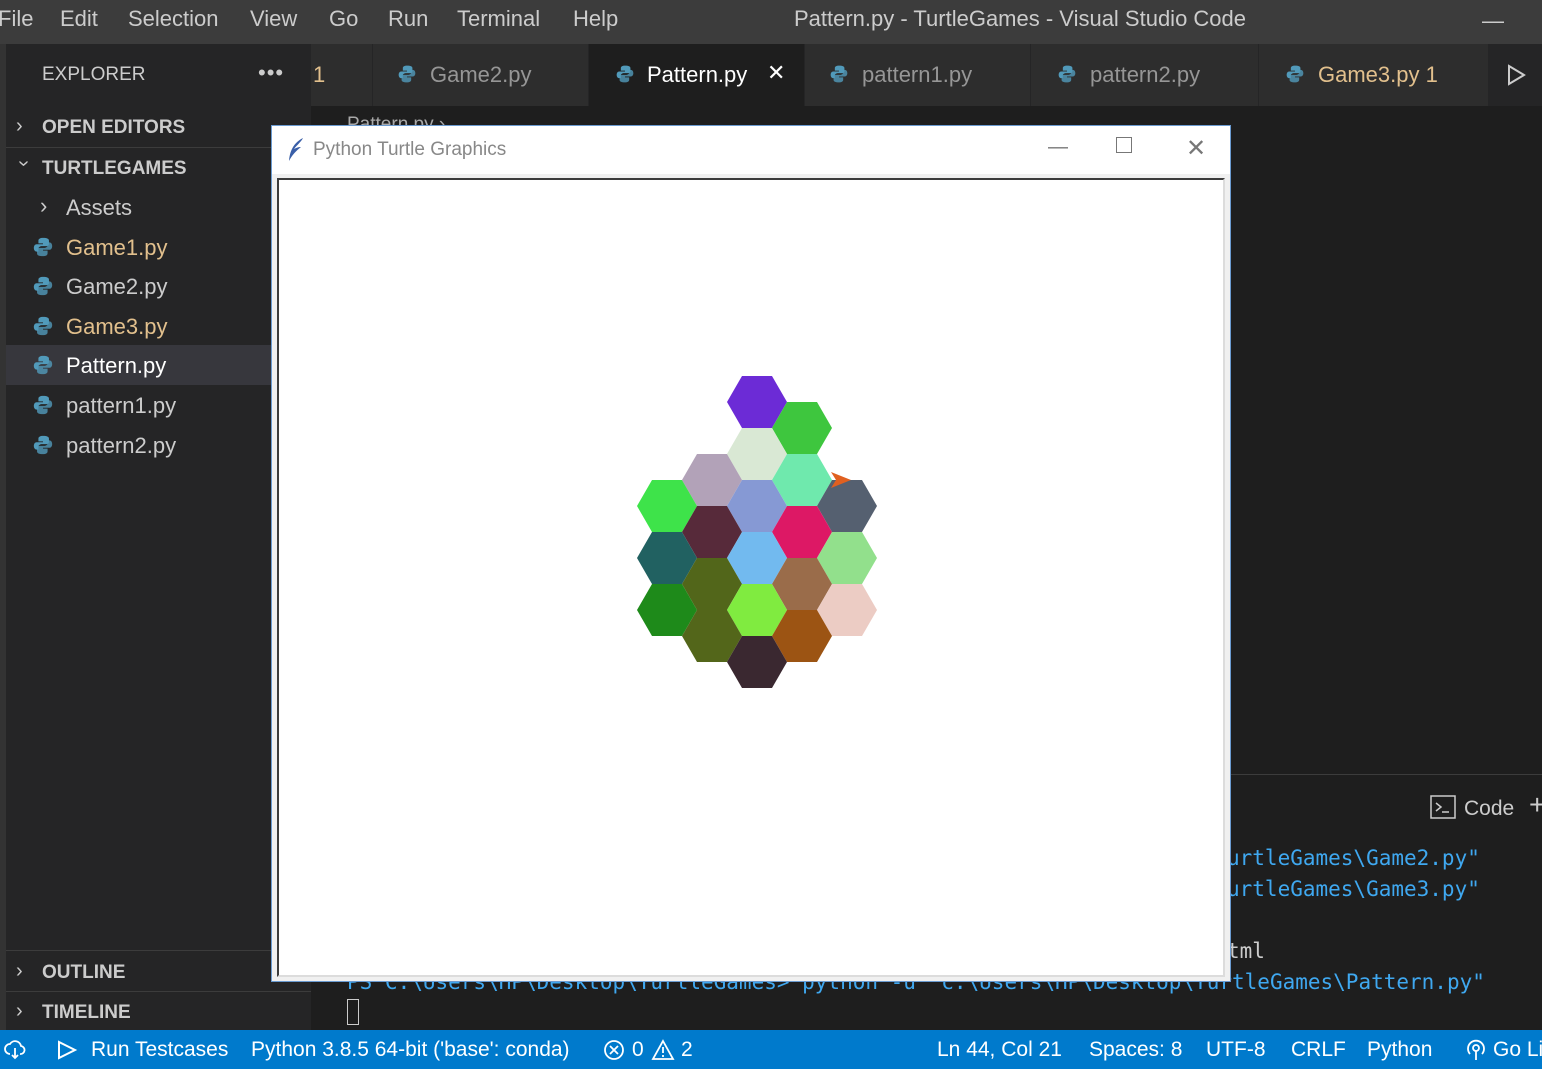 This screenshot has height=1069, width=1542. I want to click on cursor-position: Ln 44, Col 21, so click(999, 1050).